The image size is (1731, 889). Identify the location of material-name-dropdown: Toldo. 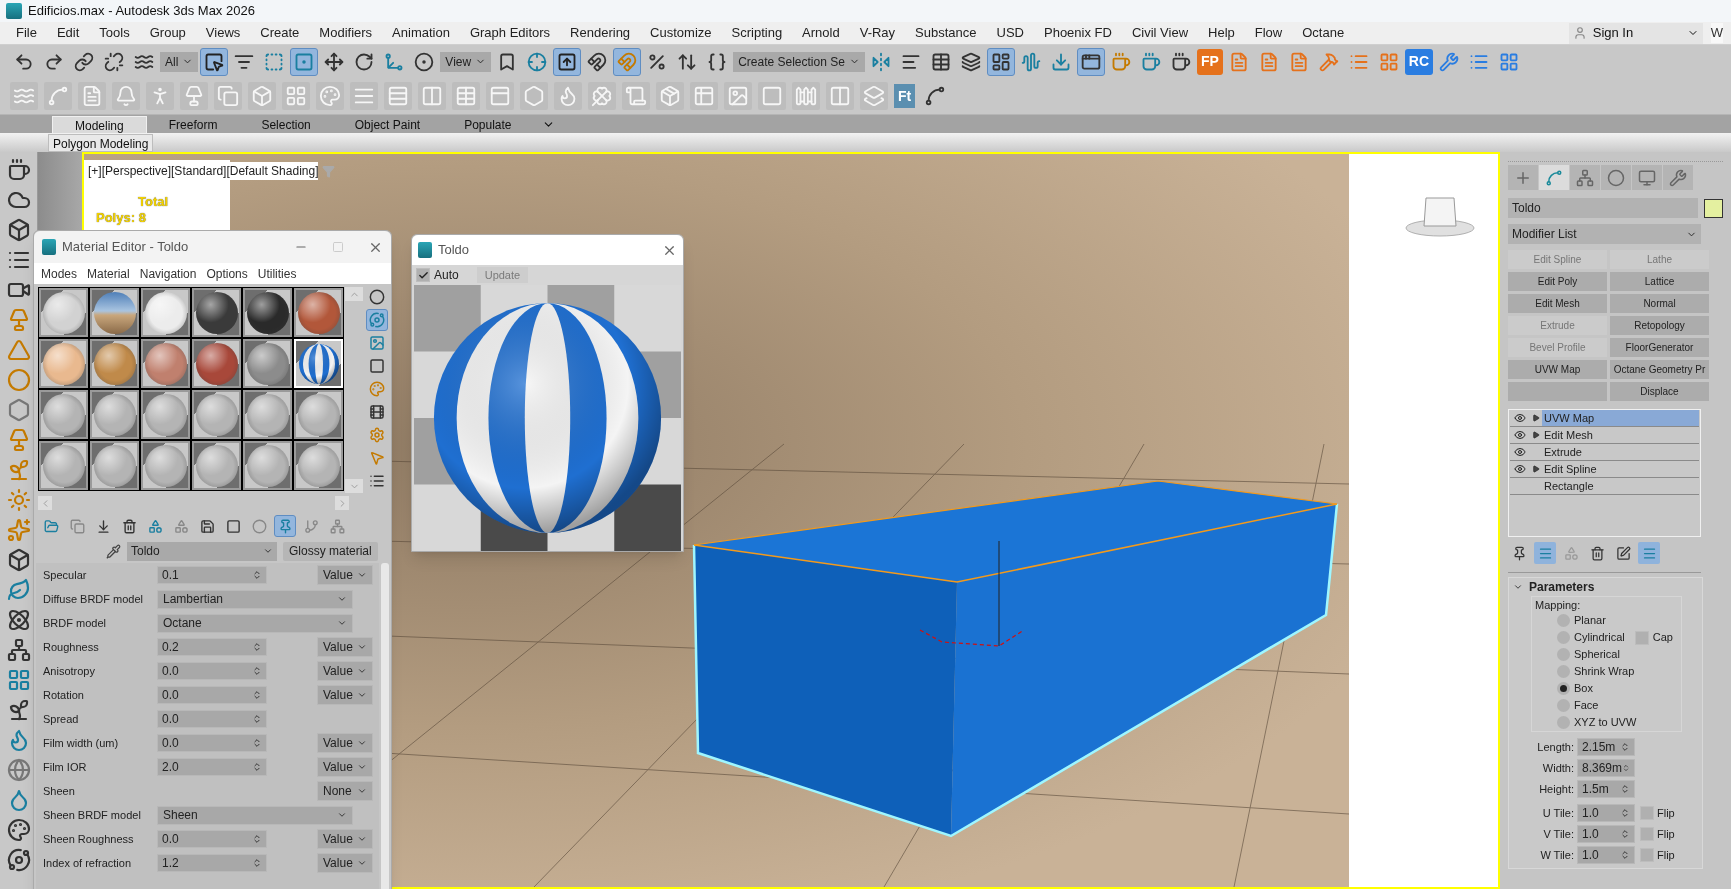
(202, 551).